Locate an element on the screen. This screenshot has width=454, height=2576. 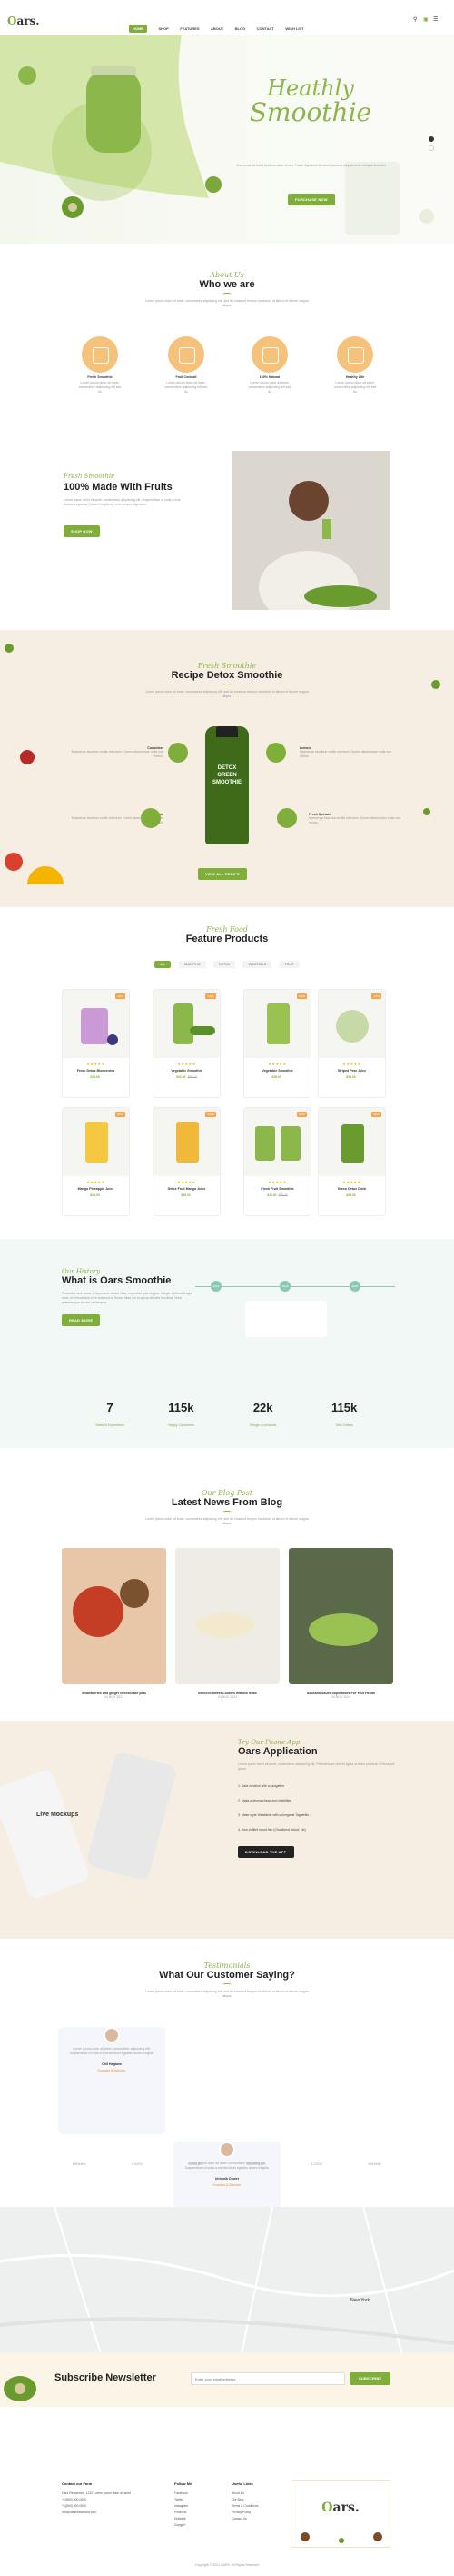
footer-link: Privacy Policy is located at coordinates (259, 2512).